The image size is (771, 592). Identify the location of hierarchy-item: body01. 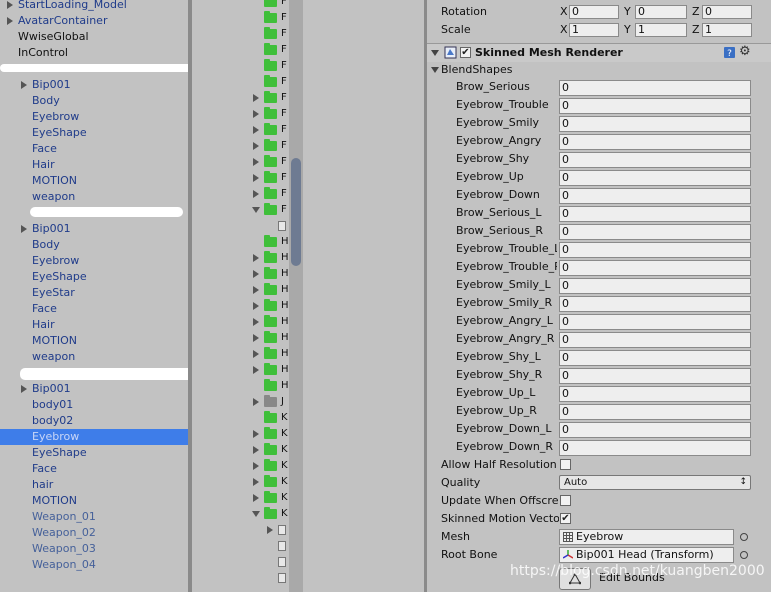
(94, 405).